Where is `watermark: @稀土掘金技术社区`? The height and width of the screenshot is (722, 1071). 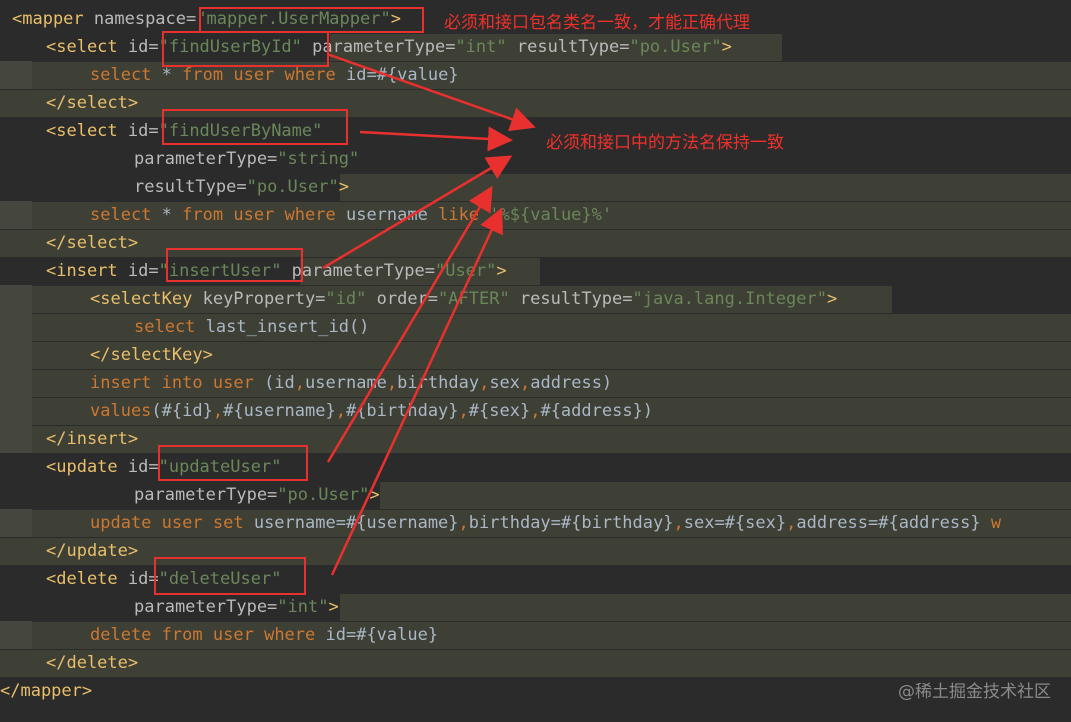
watermark: @稀土掘金技术社区 is located at coordinates (974, 692).